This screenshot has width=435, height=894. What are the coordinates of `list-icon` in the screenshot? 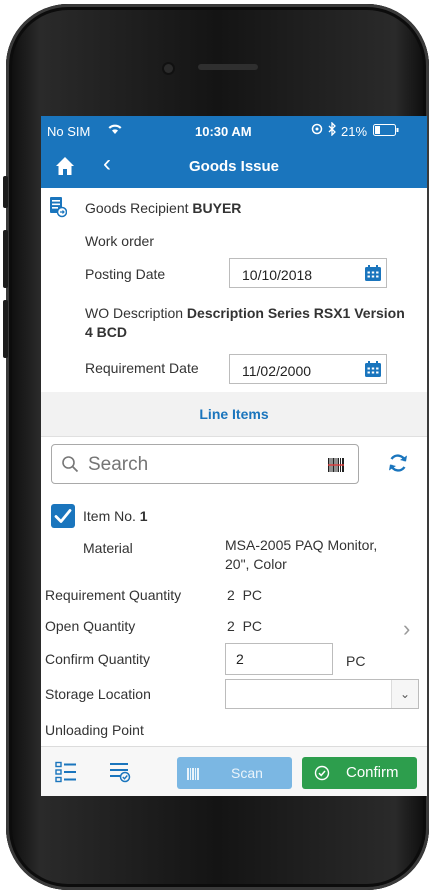 It's located at (66, 772).